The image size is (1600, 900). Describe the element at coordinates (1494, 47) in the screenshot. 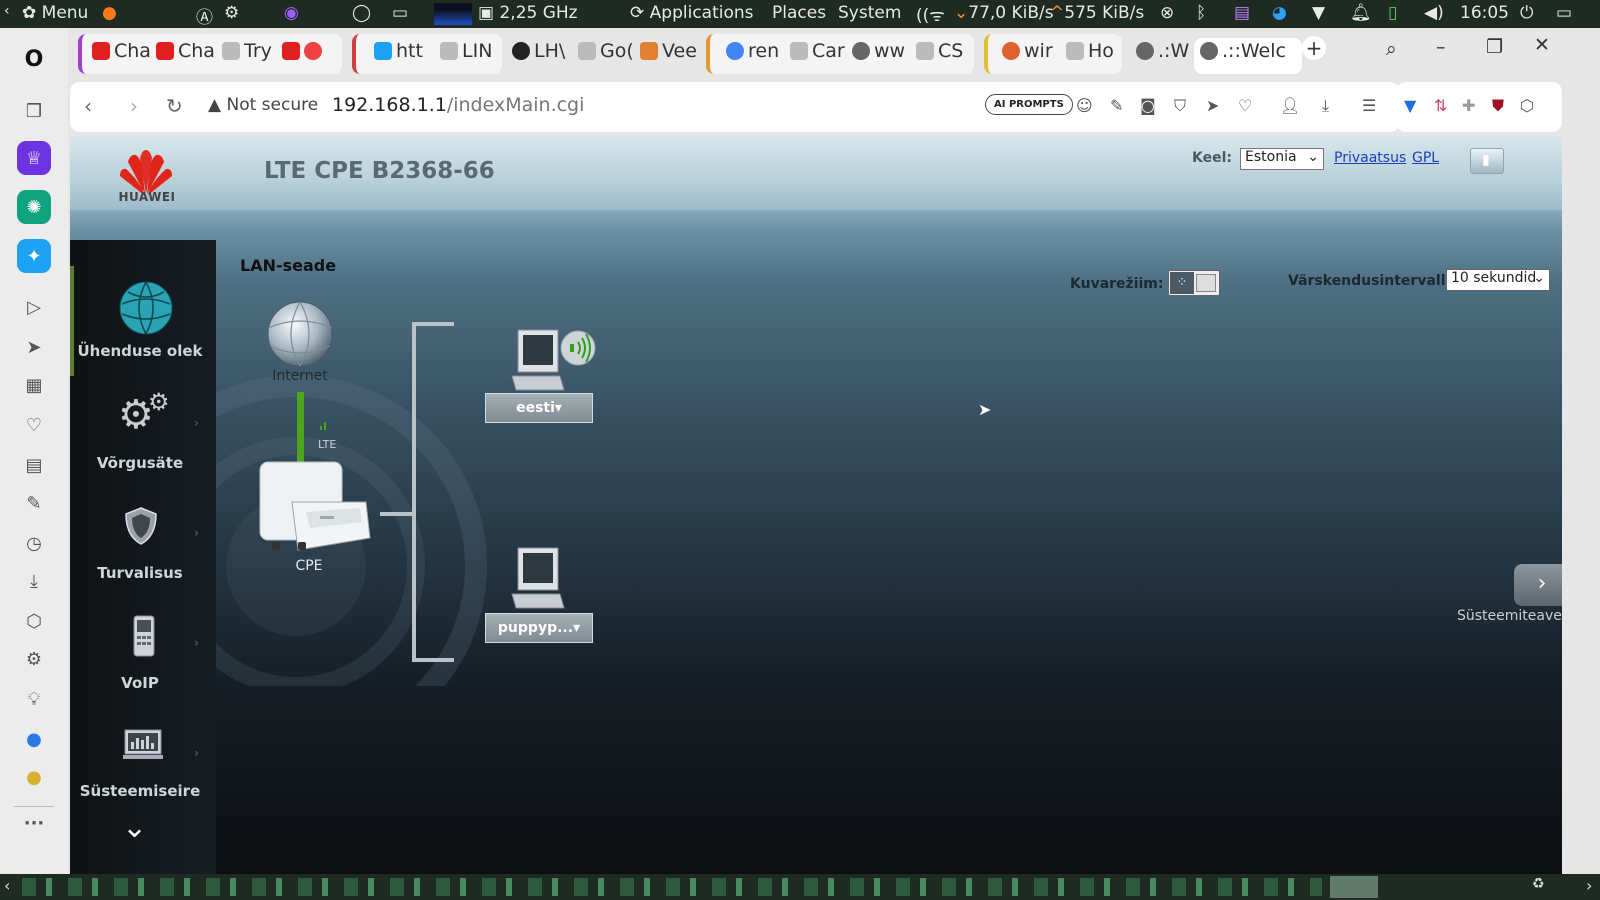

I see `maximize-button: ❐` at that location.